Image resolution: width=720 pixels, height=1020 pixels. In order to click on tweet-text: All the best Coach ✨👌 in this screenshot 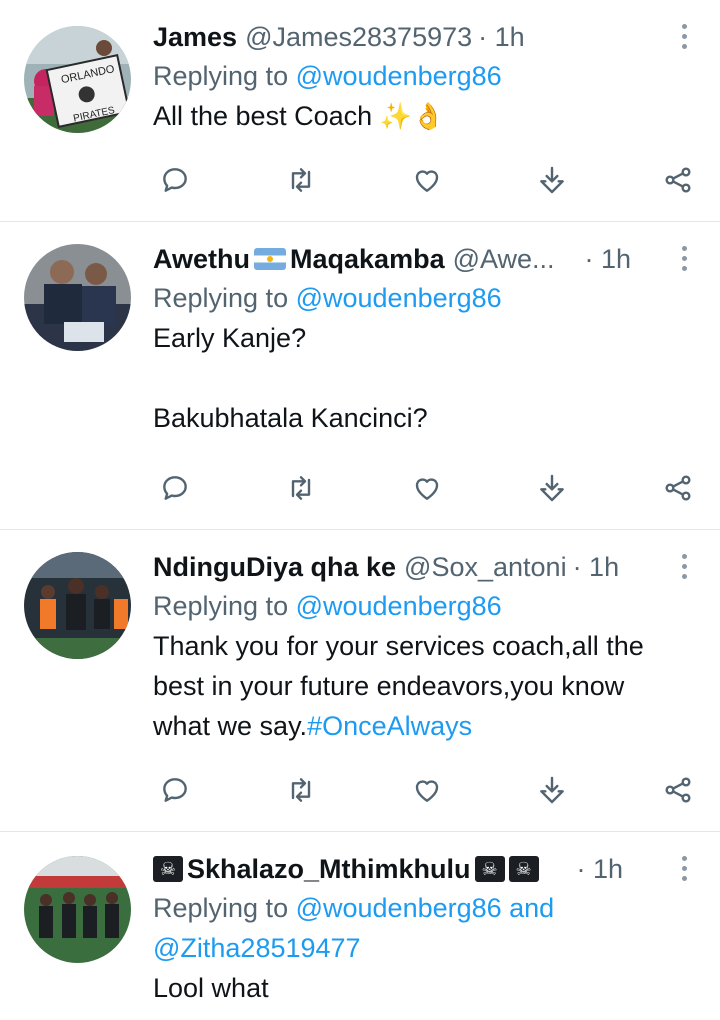, I will do `click(426, 116)`.